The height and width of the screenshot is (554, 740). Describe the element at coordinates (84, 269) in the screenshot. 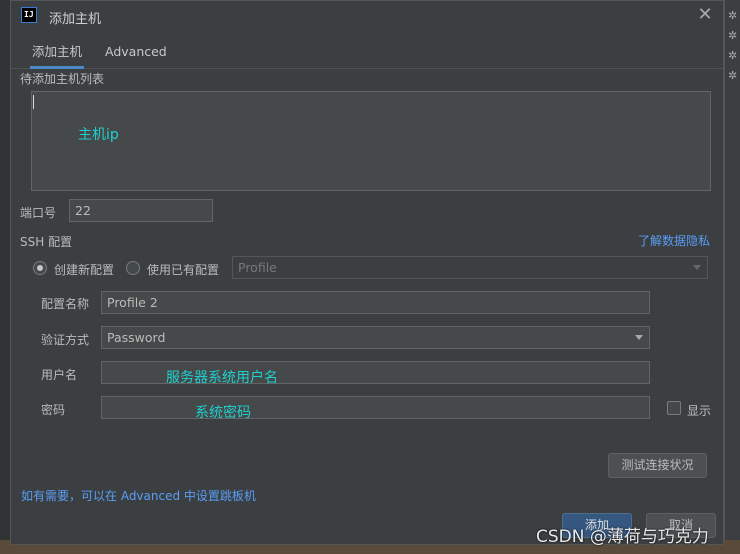

I see `radio-create-new-label: 创建新配置` at that location.